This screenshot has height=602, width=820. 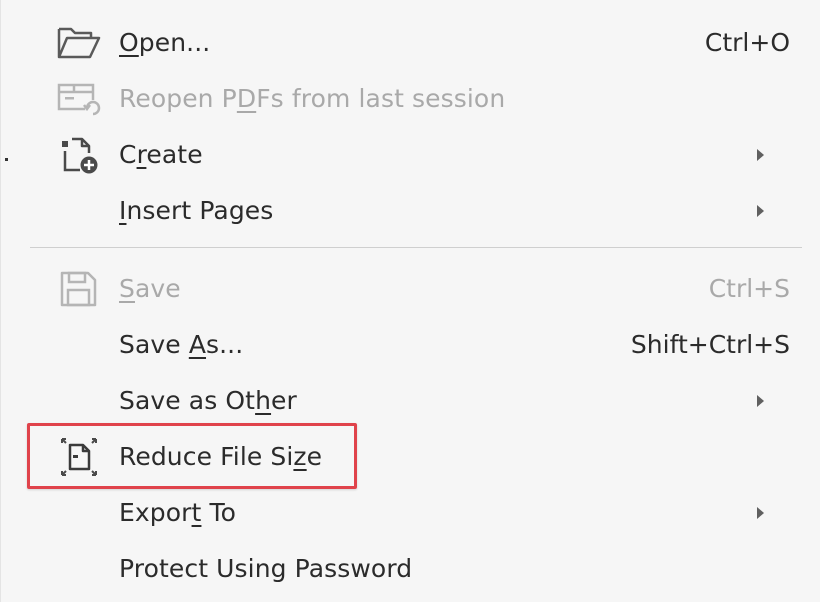 I want to click on shortcut-label: Ctrl+O, so click(x=747, y=42).